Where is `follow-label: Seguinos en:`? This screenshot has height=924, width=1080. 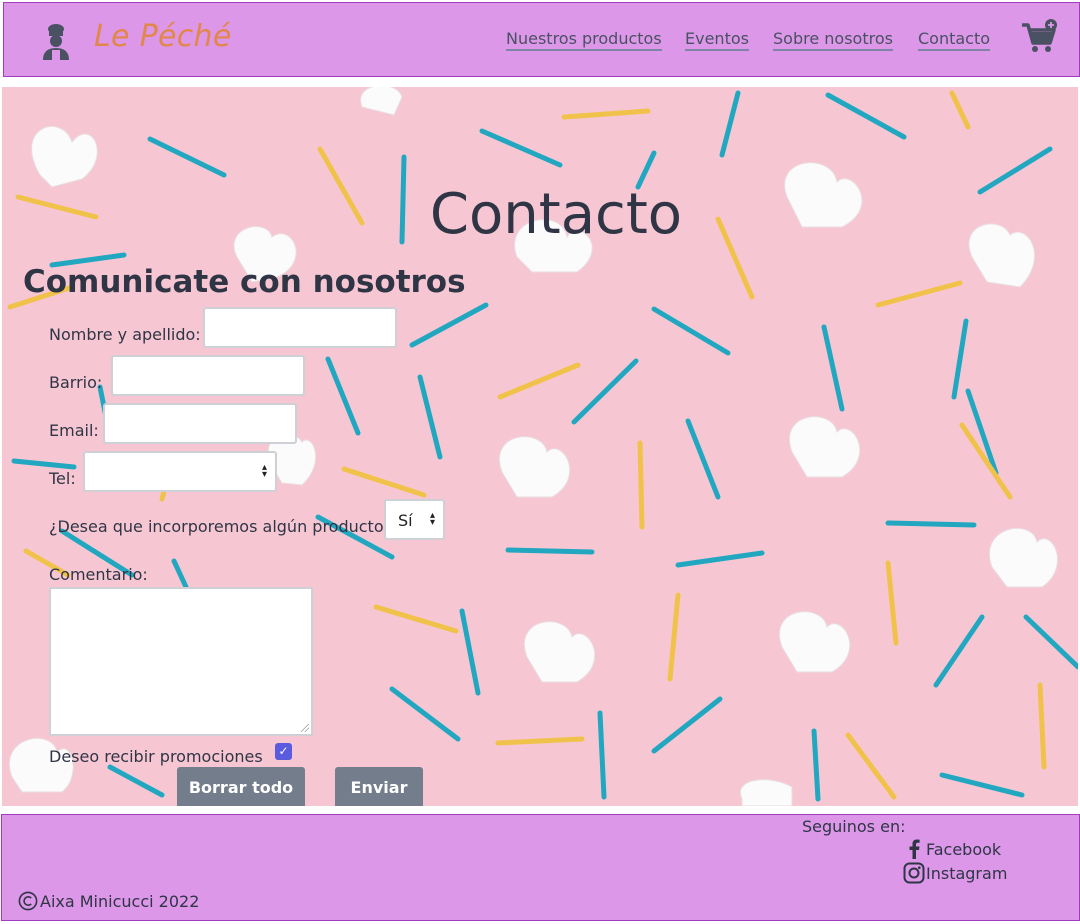 follow-label: Seguinos en: is located at coordinates (854, 826).